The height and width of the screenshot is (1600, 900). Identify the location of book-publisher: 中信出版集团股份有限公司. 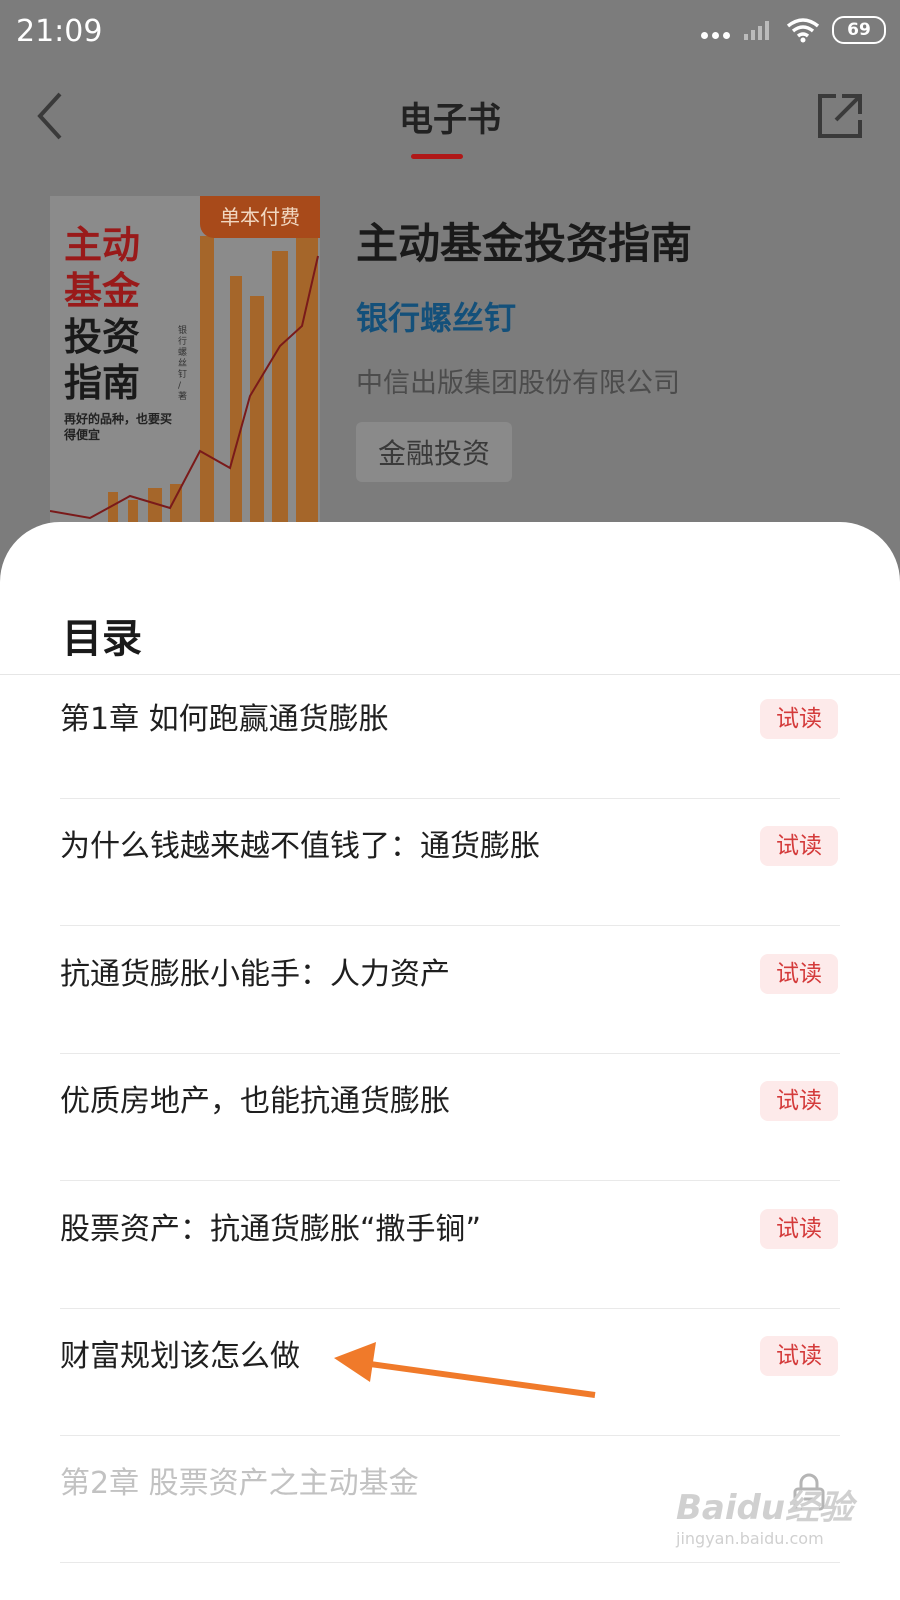
(518, 383).